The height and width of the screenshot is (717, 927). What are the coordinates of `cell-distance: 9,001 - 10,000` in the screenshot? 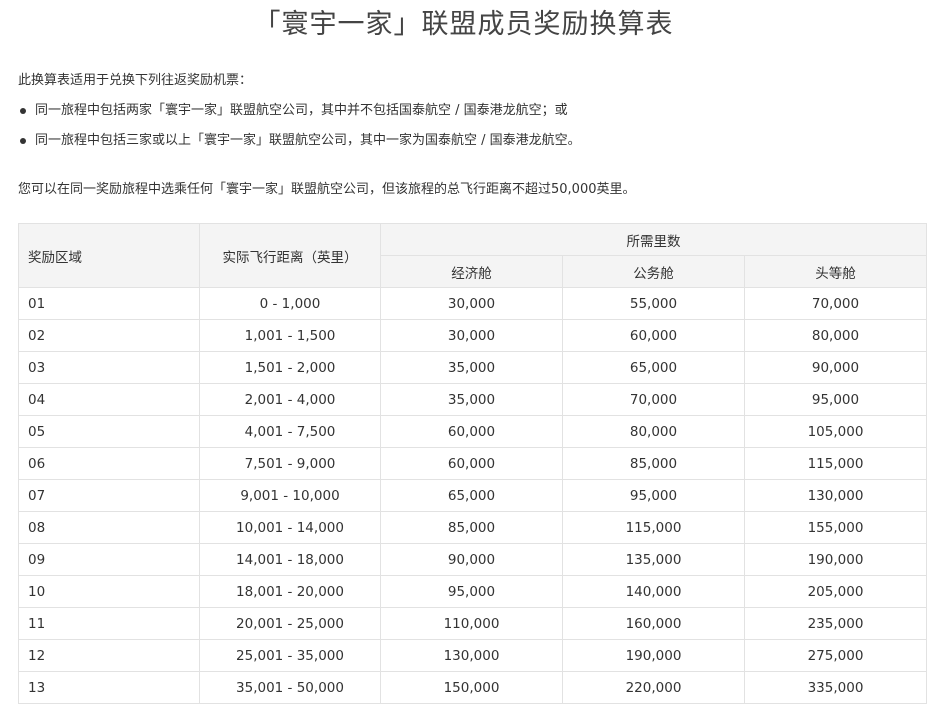 It's located at (290, 495).